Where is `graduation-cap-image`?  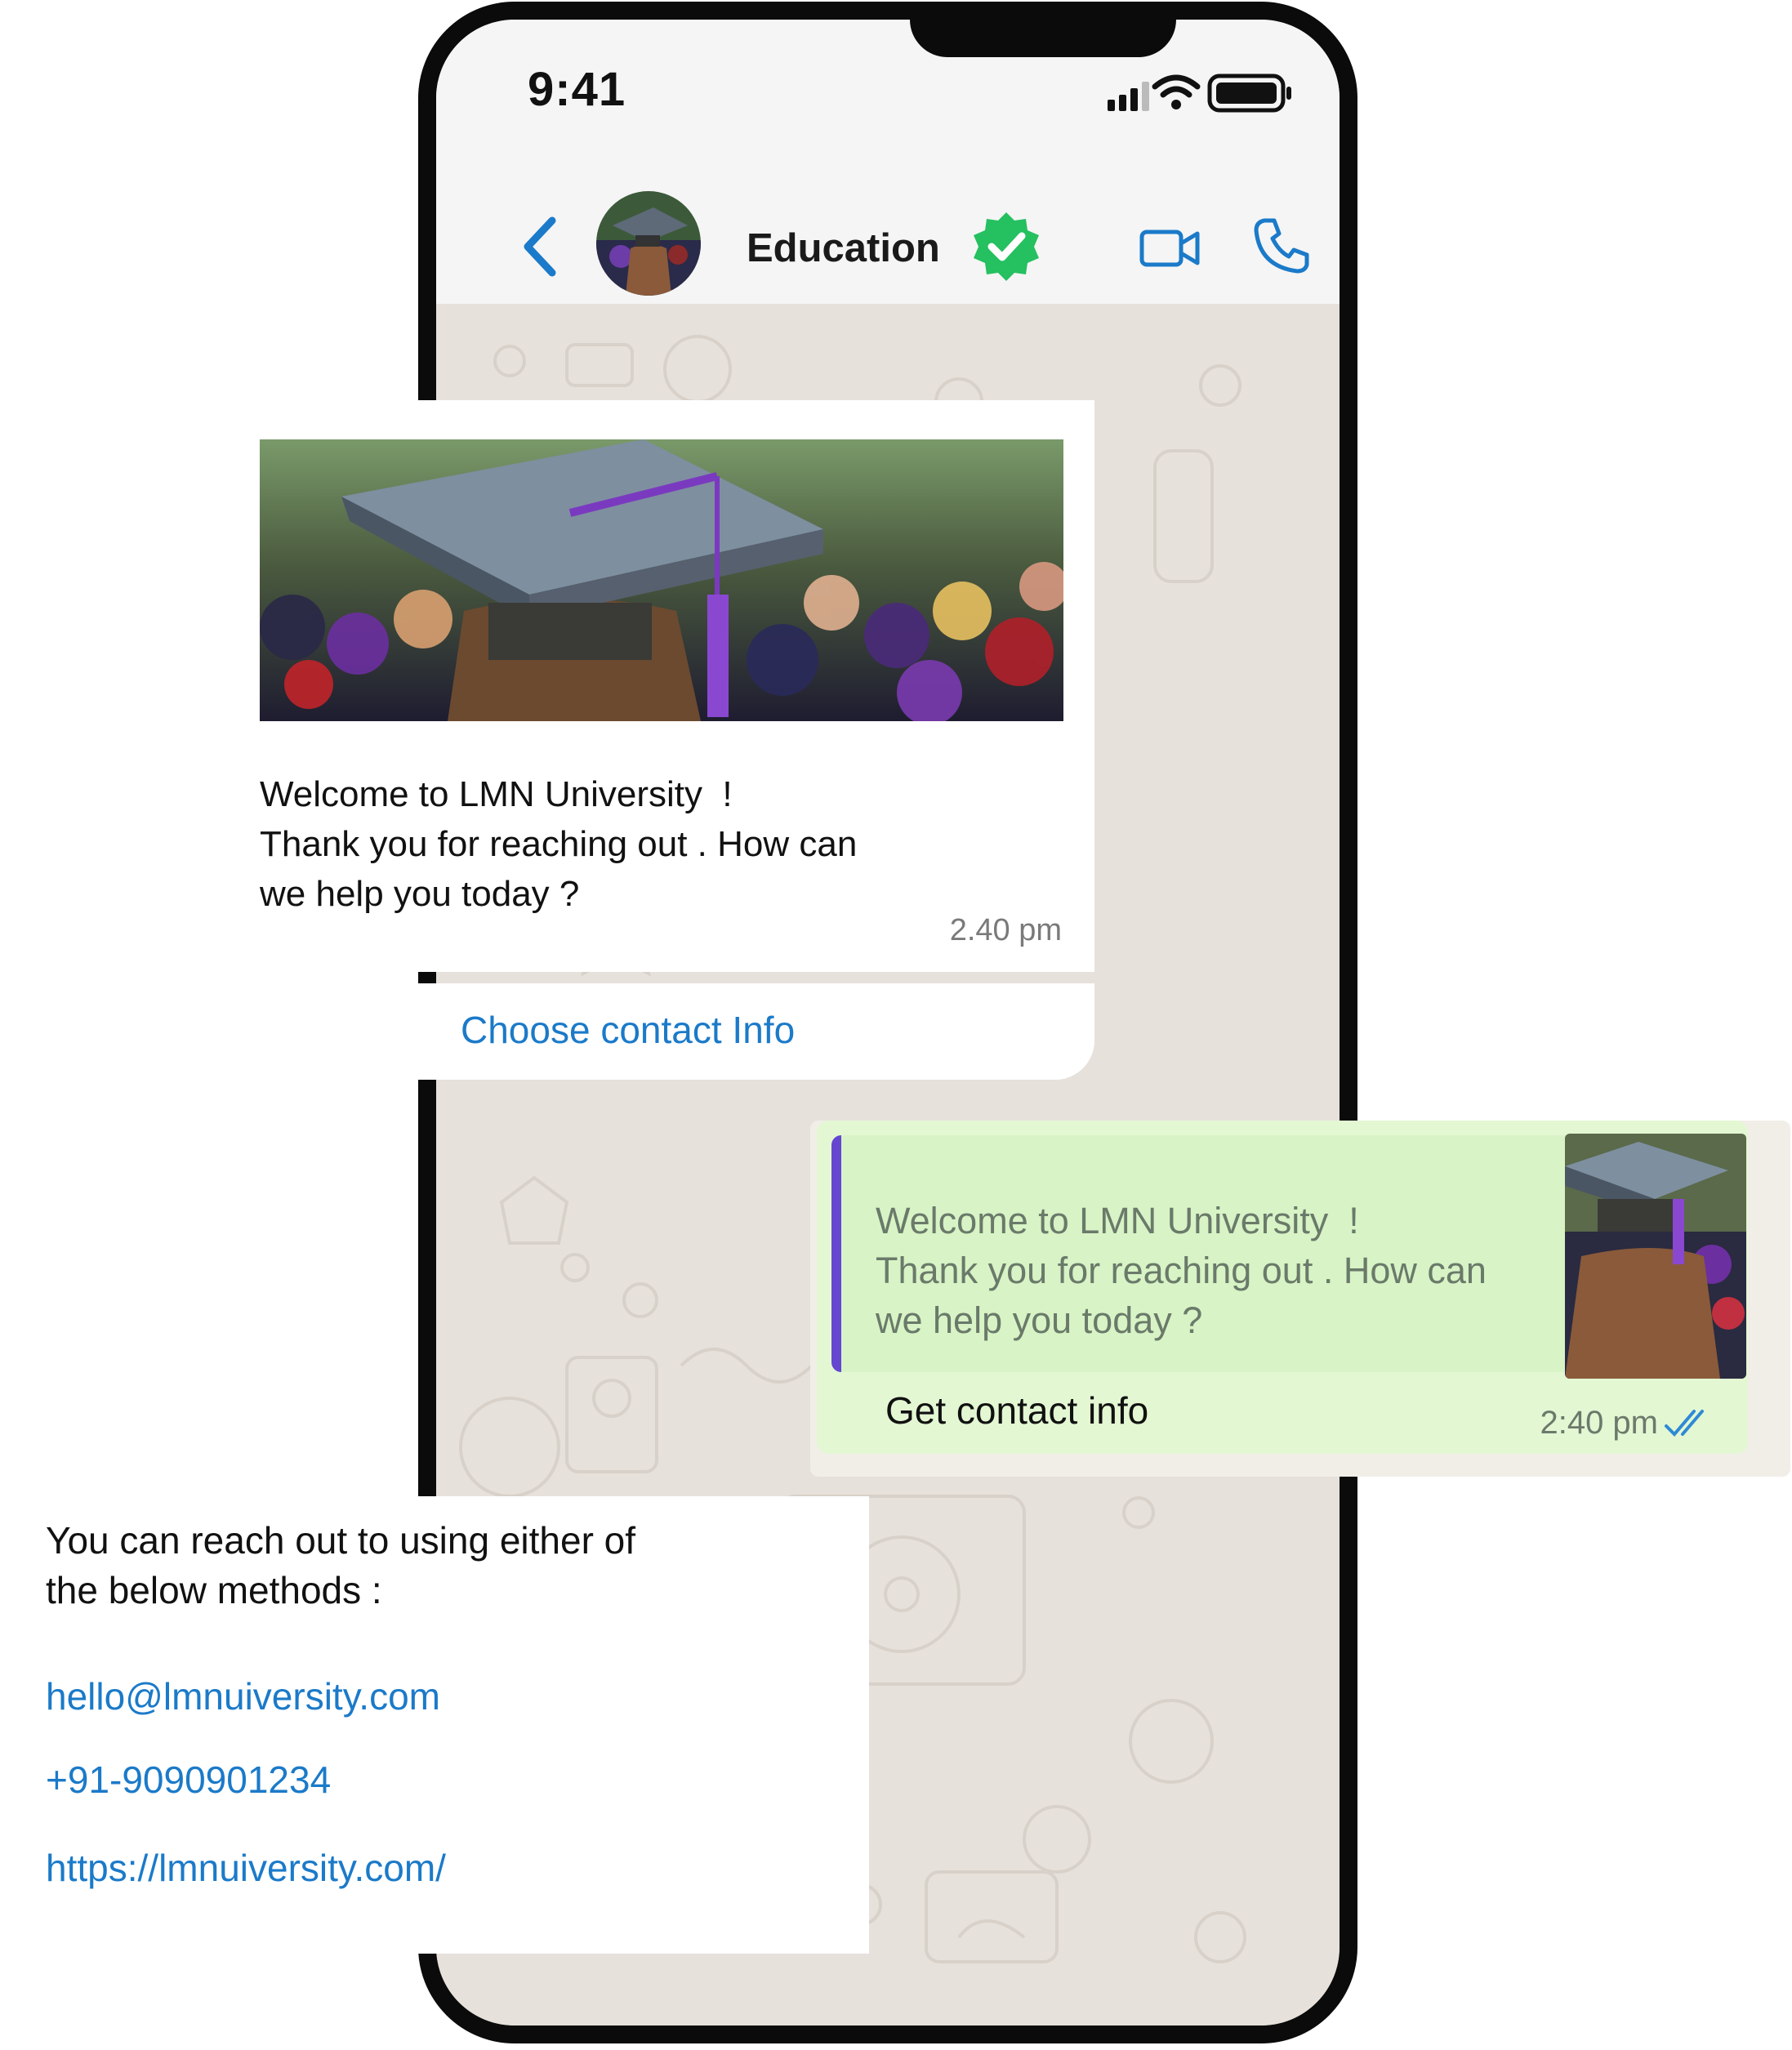 graduation-cap-image is located at coordinates (661, 580).